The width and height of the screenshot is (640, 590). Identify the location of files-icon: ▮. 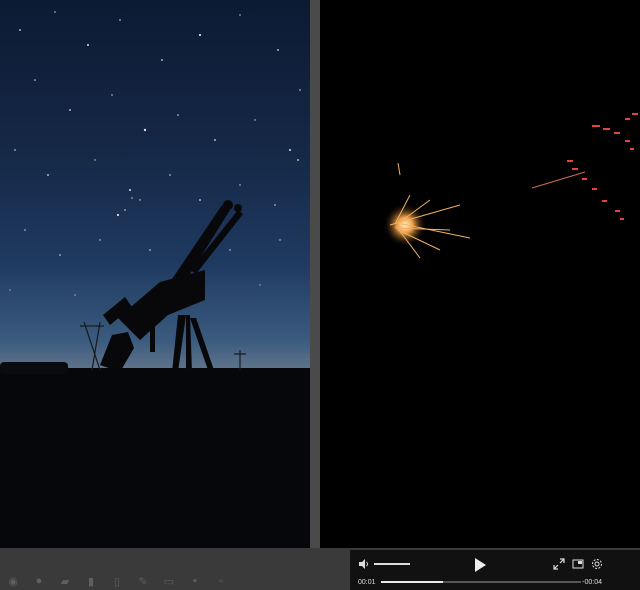
(91, 581).